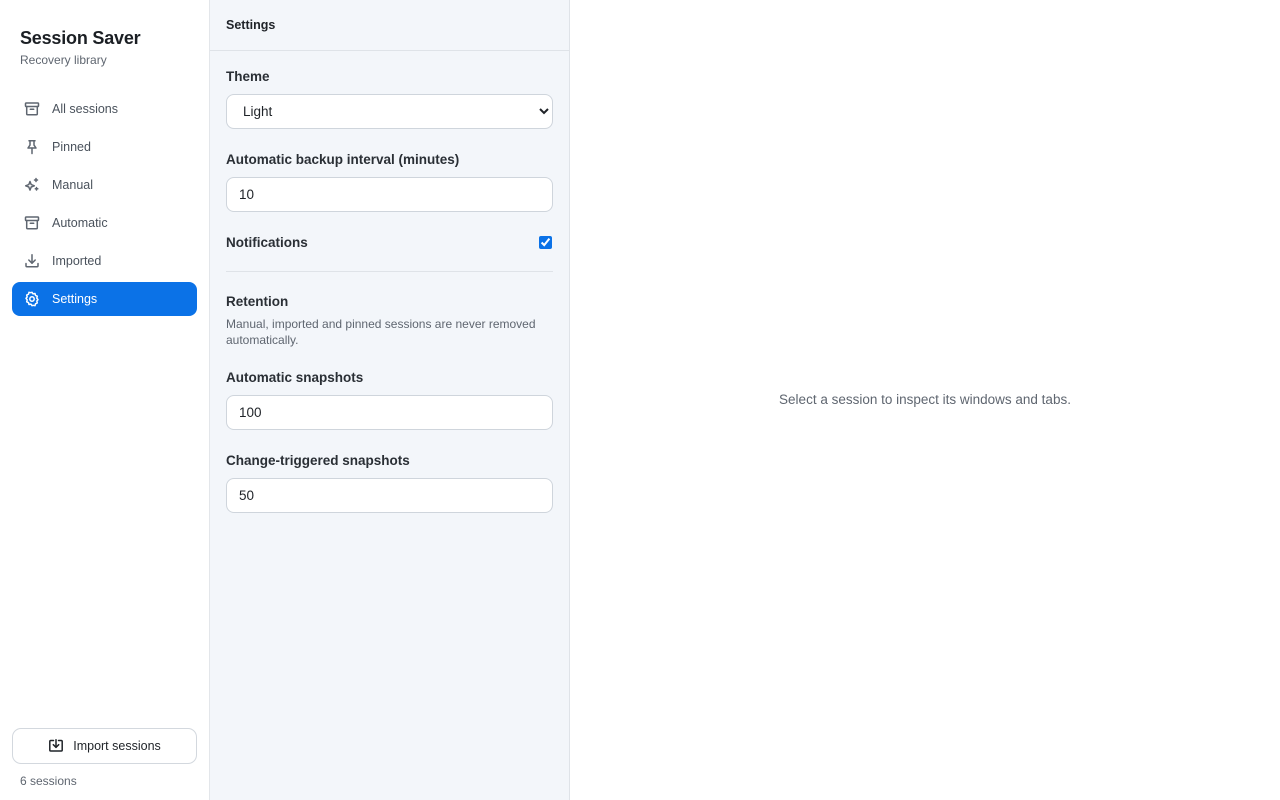  Describe the element at coordinates (32, 299) in the screenshot. I see `gear-icon` at that location.